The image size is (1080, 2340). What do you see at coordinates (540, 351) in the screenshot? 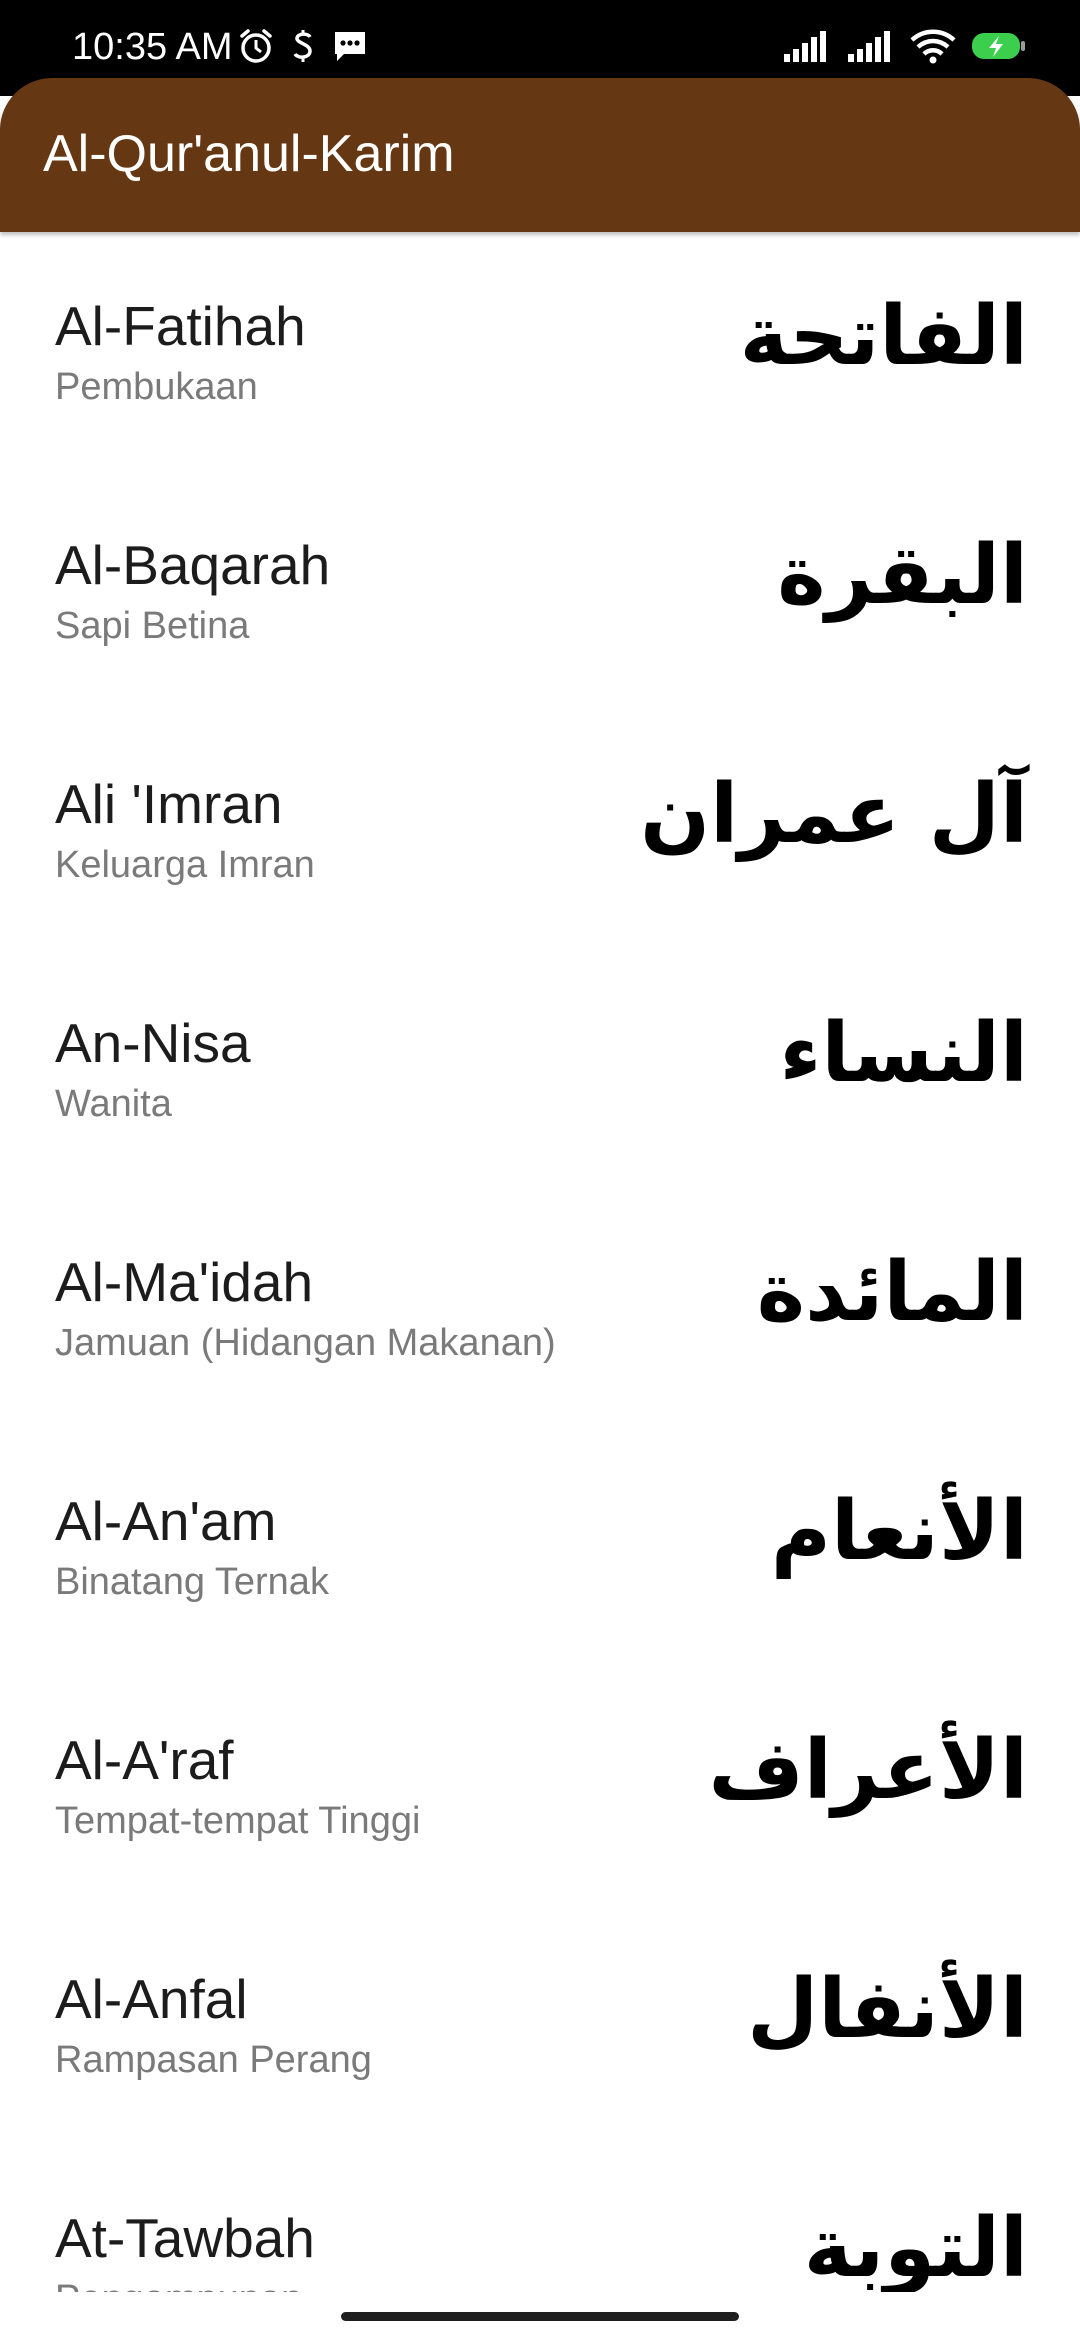
I see `surah-list-item: Al-Fatihah Pembukaan الفاتحة` at bounding box center [540, 351].